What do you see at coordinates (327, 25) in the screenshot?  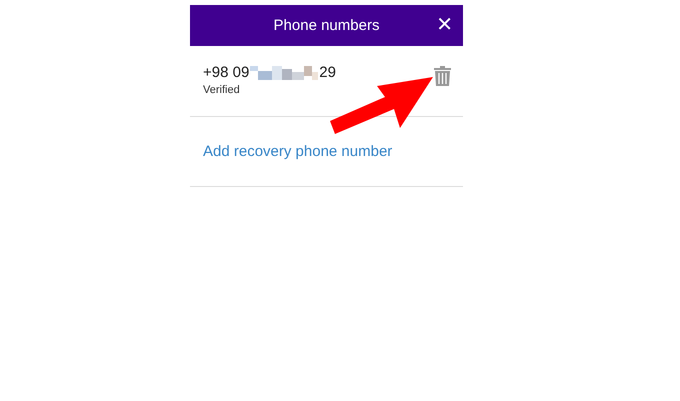 I see `dialog-title: Phone numbers` at bounding box center [327, 25].